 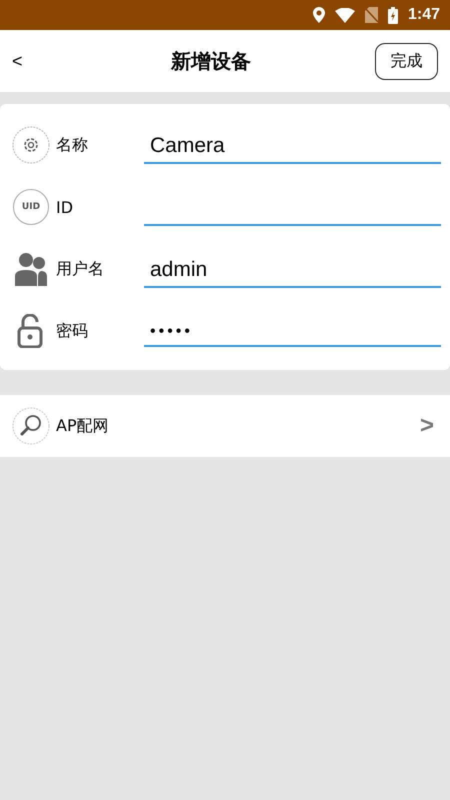 I want to click on unlocked-padlock-icon, so click(x=31, y=331).